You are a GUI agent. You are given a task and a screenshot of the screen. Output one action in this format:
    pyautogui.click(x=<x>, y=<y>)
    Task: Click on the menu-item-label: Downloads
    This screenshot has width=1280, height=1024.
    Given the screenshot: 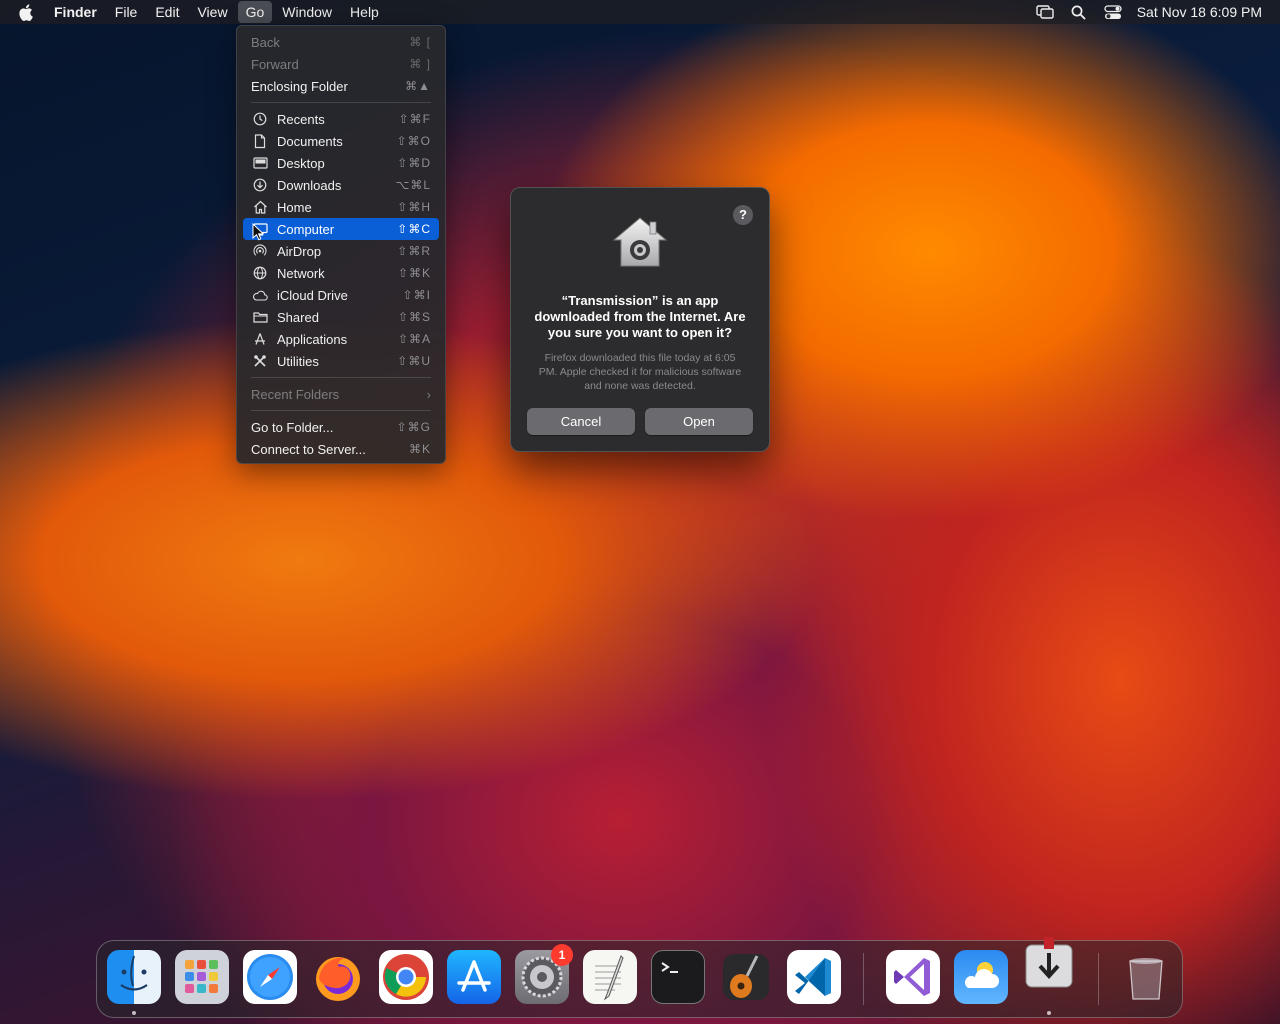 What is the action you would take?
    pyautogui.click(x=309, y=185)
    